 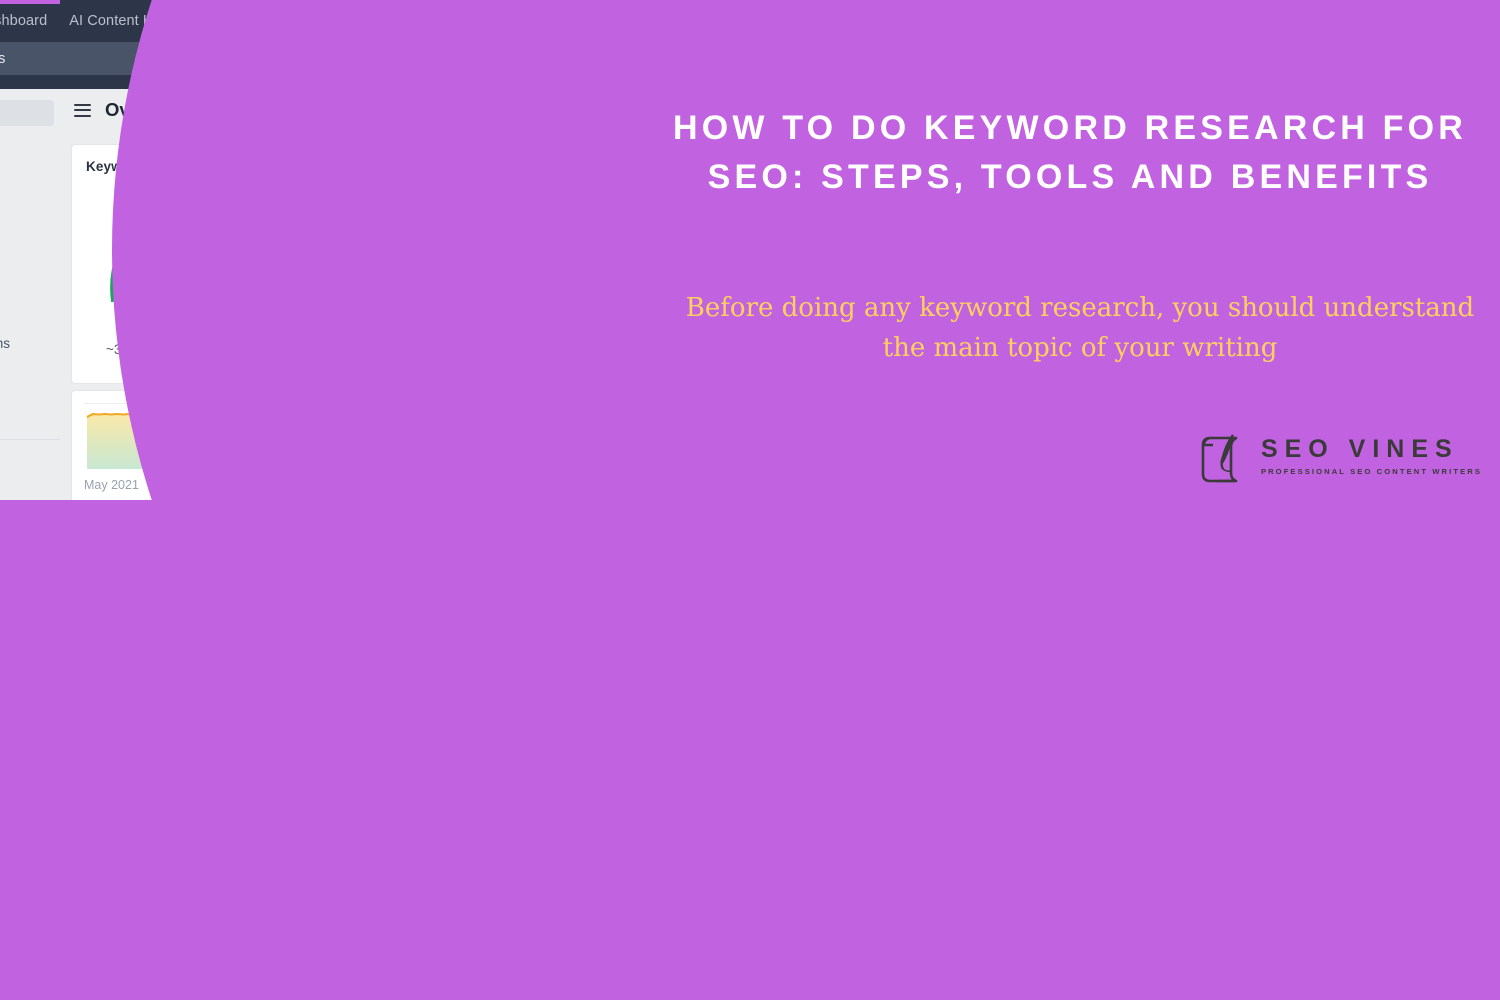 What do you see at coordinates (30, 2) in the screenshot?
I see `purple-corner-sliver` at bounding box center [30, 2].